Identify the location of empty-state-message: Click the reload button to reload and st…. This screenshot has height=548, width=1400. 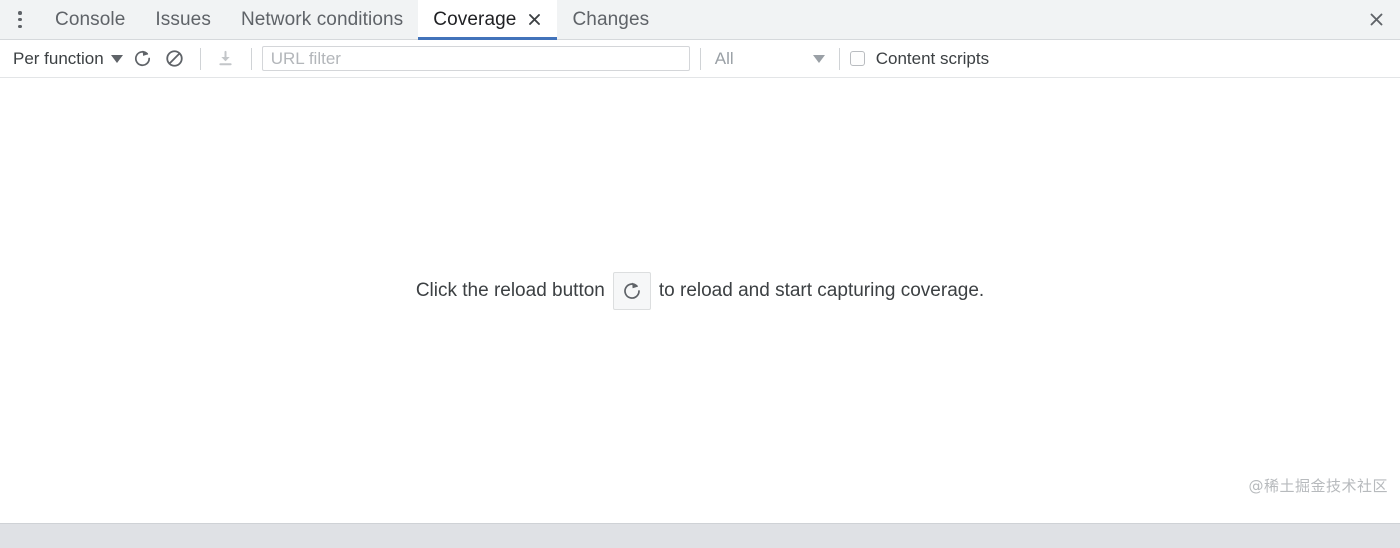
(700, 290).